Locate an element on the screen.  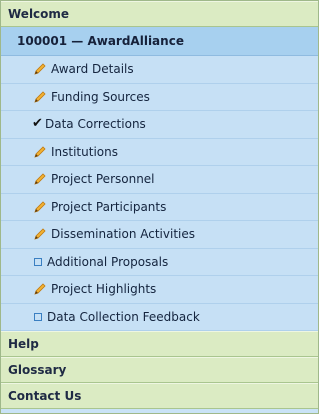
nav-item-label: Project Personnel is located at coordinates (103, 179).